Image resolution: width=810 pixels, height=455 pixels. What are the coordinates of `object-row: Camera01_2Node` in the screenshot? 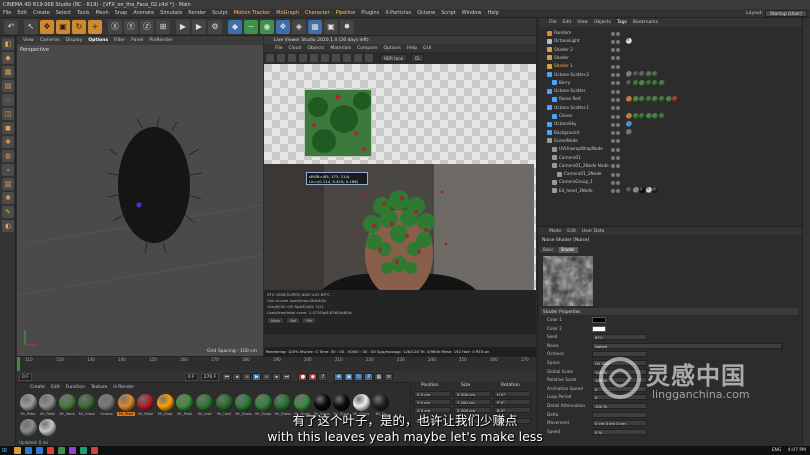 It's located at (670, 174).